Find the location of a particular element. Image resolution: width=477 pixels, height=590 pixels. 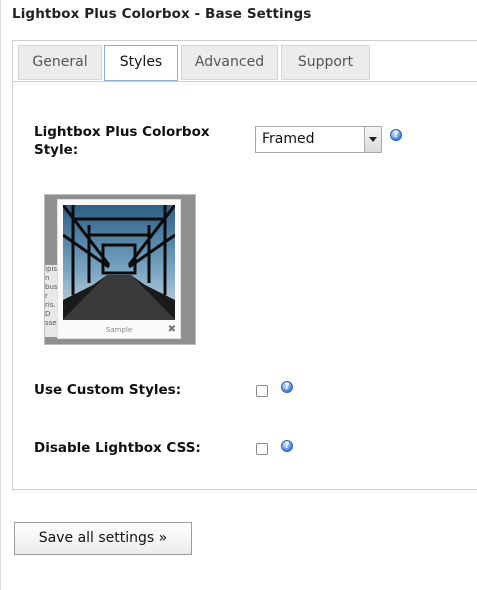

page-left-border is located at coordinates (0, 295).